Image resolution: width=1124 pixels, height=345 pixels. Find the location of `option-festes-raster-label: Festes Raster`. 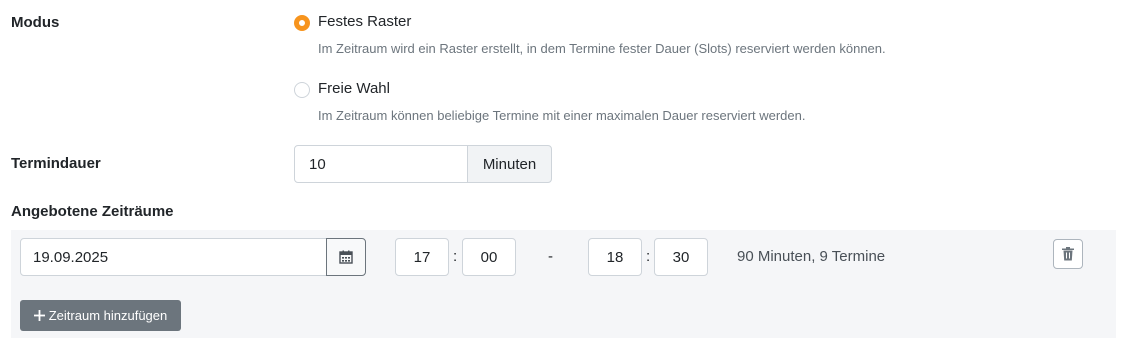

option-festes-raster-label: Festes Raster is located at coordinates (364, 21).